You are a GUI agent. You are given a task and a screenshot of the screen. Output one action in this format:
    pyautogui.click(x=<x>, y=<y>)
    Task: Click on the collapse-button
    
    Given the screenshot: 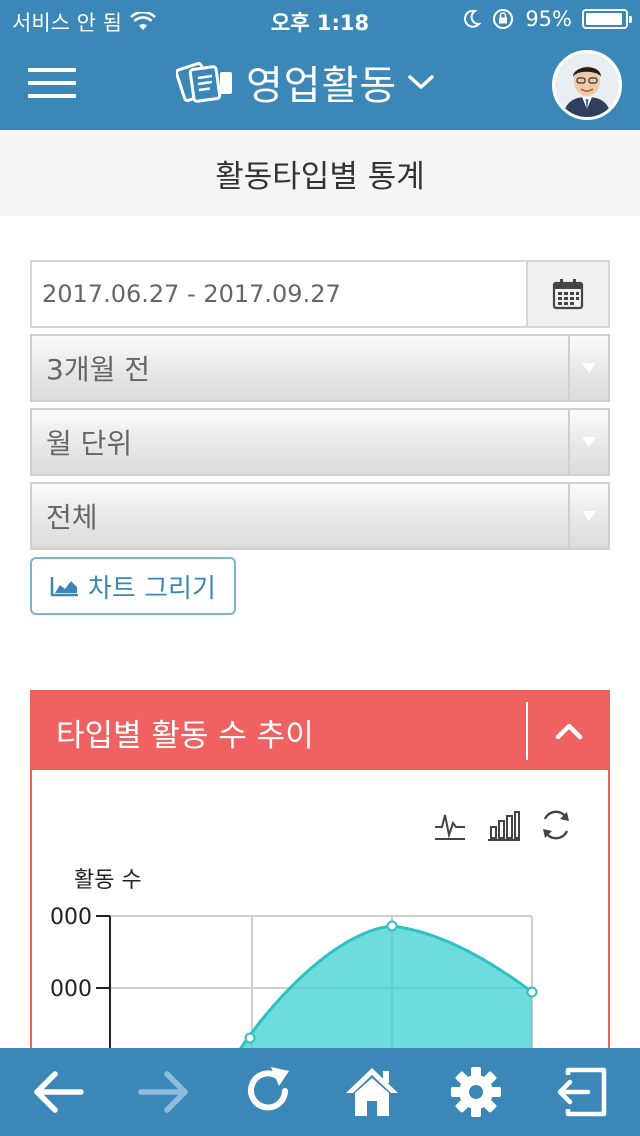 What is the action you would take?
    pyautogui.click(x=569, y=731)
    